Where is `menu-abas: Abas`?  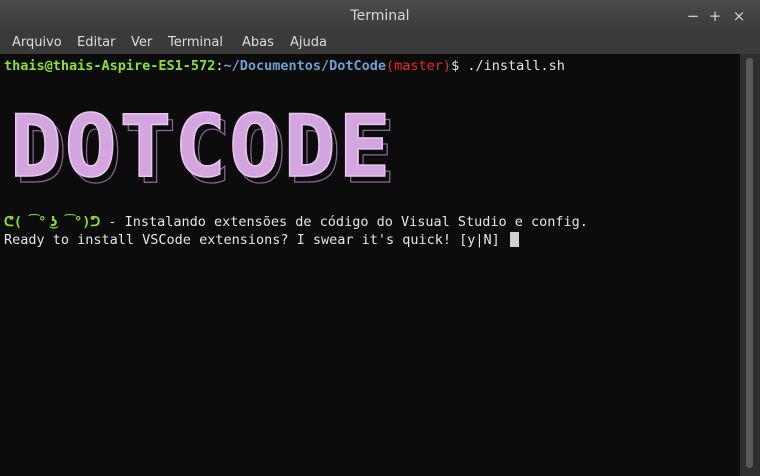 menu-abas: Abas is located at coordinates (258, 43).